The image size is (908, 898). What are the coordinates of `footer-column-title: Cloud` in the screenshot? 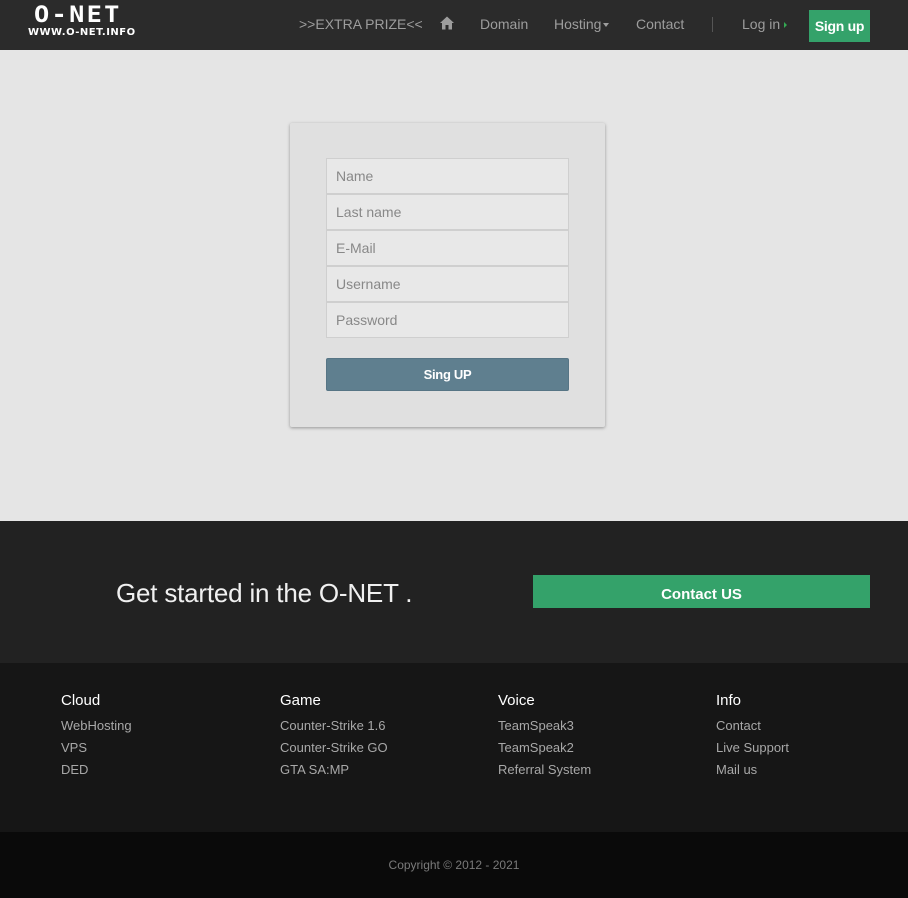 It's located at (81, 700).